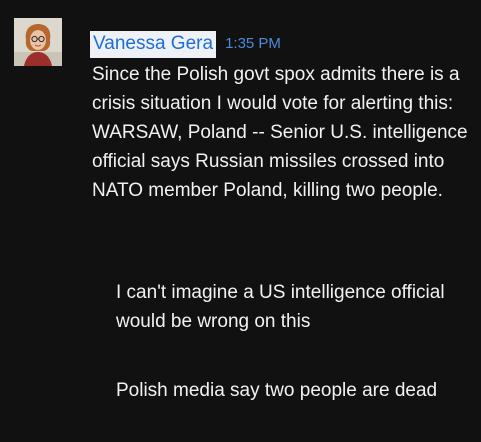 The width and height of the screenshot is (481, 442). I want to click on author-name: Vanessa Gera, so click(153, 44).